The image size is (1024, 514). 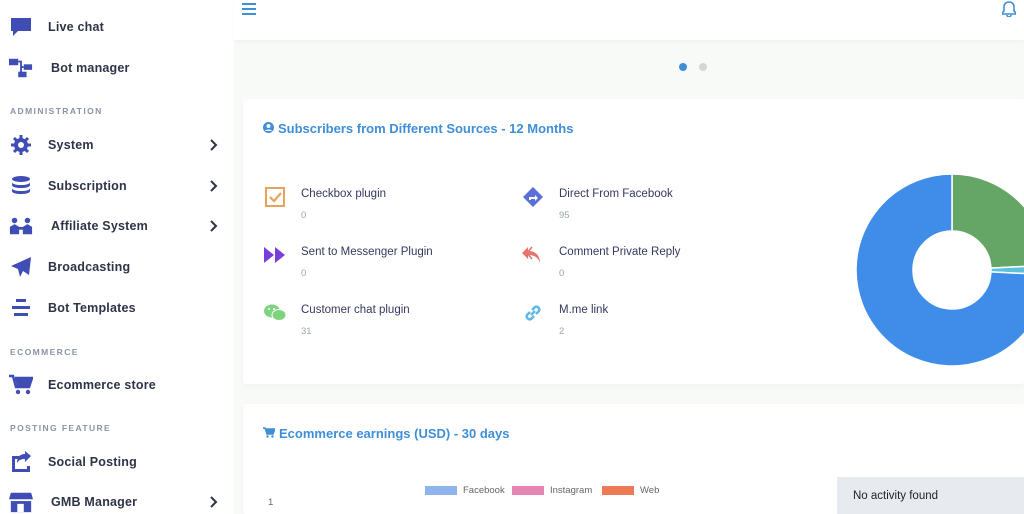 I want to click on source-label: Checkbox plugin, so click(x=344, y=194).